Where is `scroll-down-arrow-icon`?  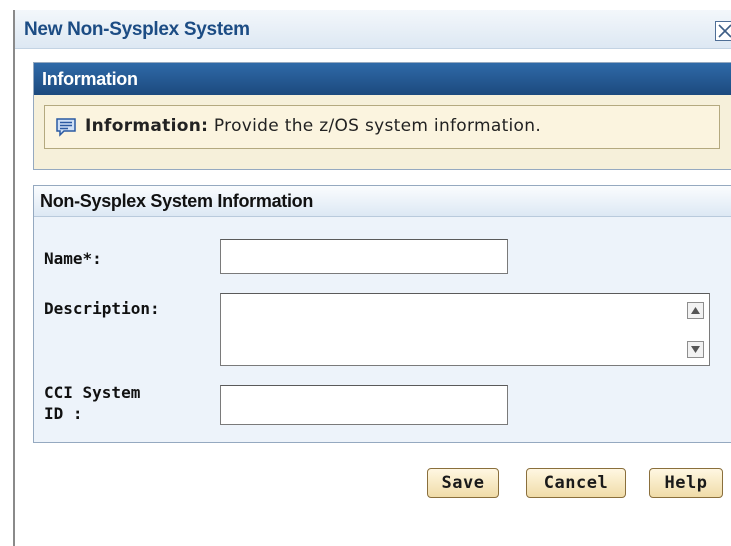 scroll-down-arrow-icon is located at coordinates (695, 349).